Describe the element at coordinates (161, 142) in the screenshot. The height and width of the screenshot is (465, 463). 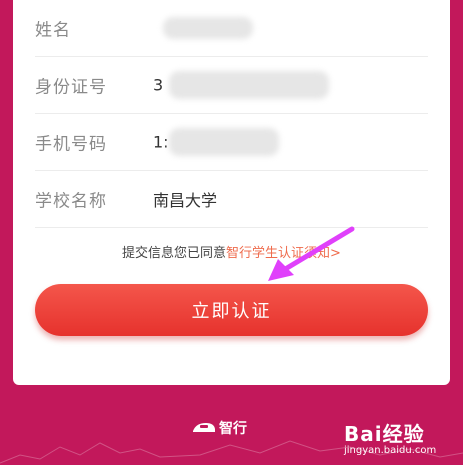
I see `phone-value: 1:` at that location.